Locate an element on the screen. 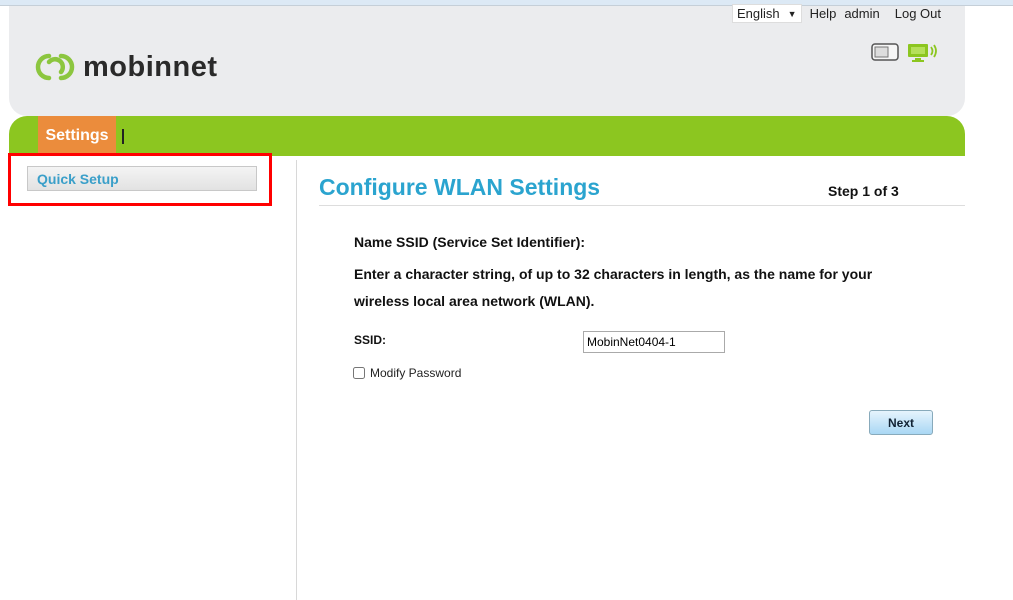  monitor-wifi-icon is located at coordinates (923, 53).